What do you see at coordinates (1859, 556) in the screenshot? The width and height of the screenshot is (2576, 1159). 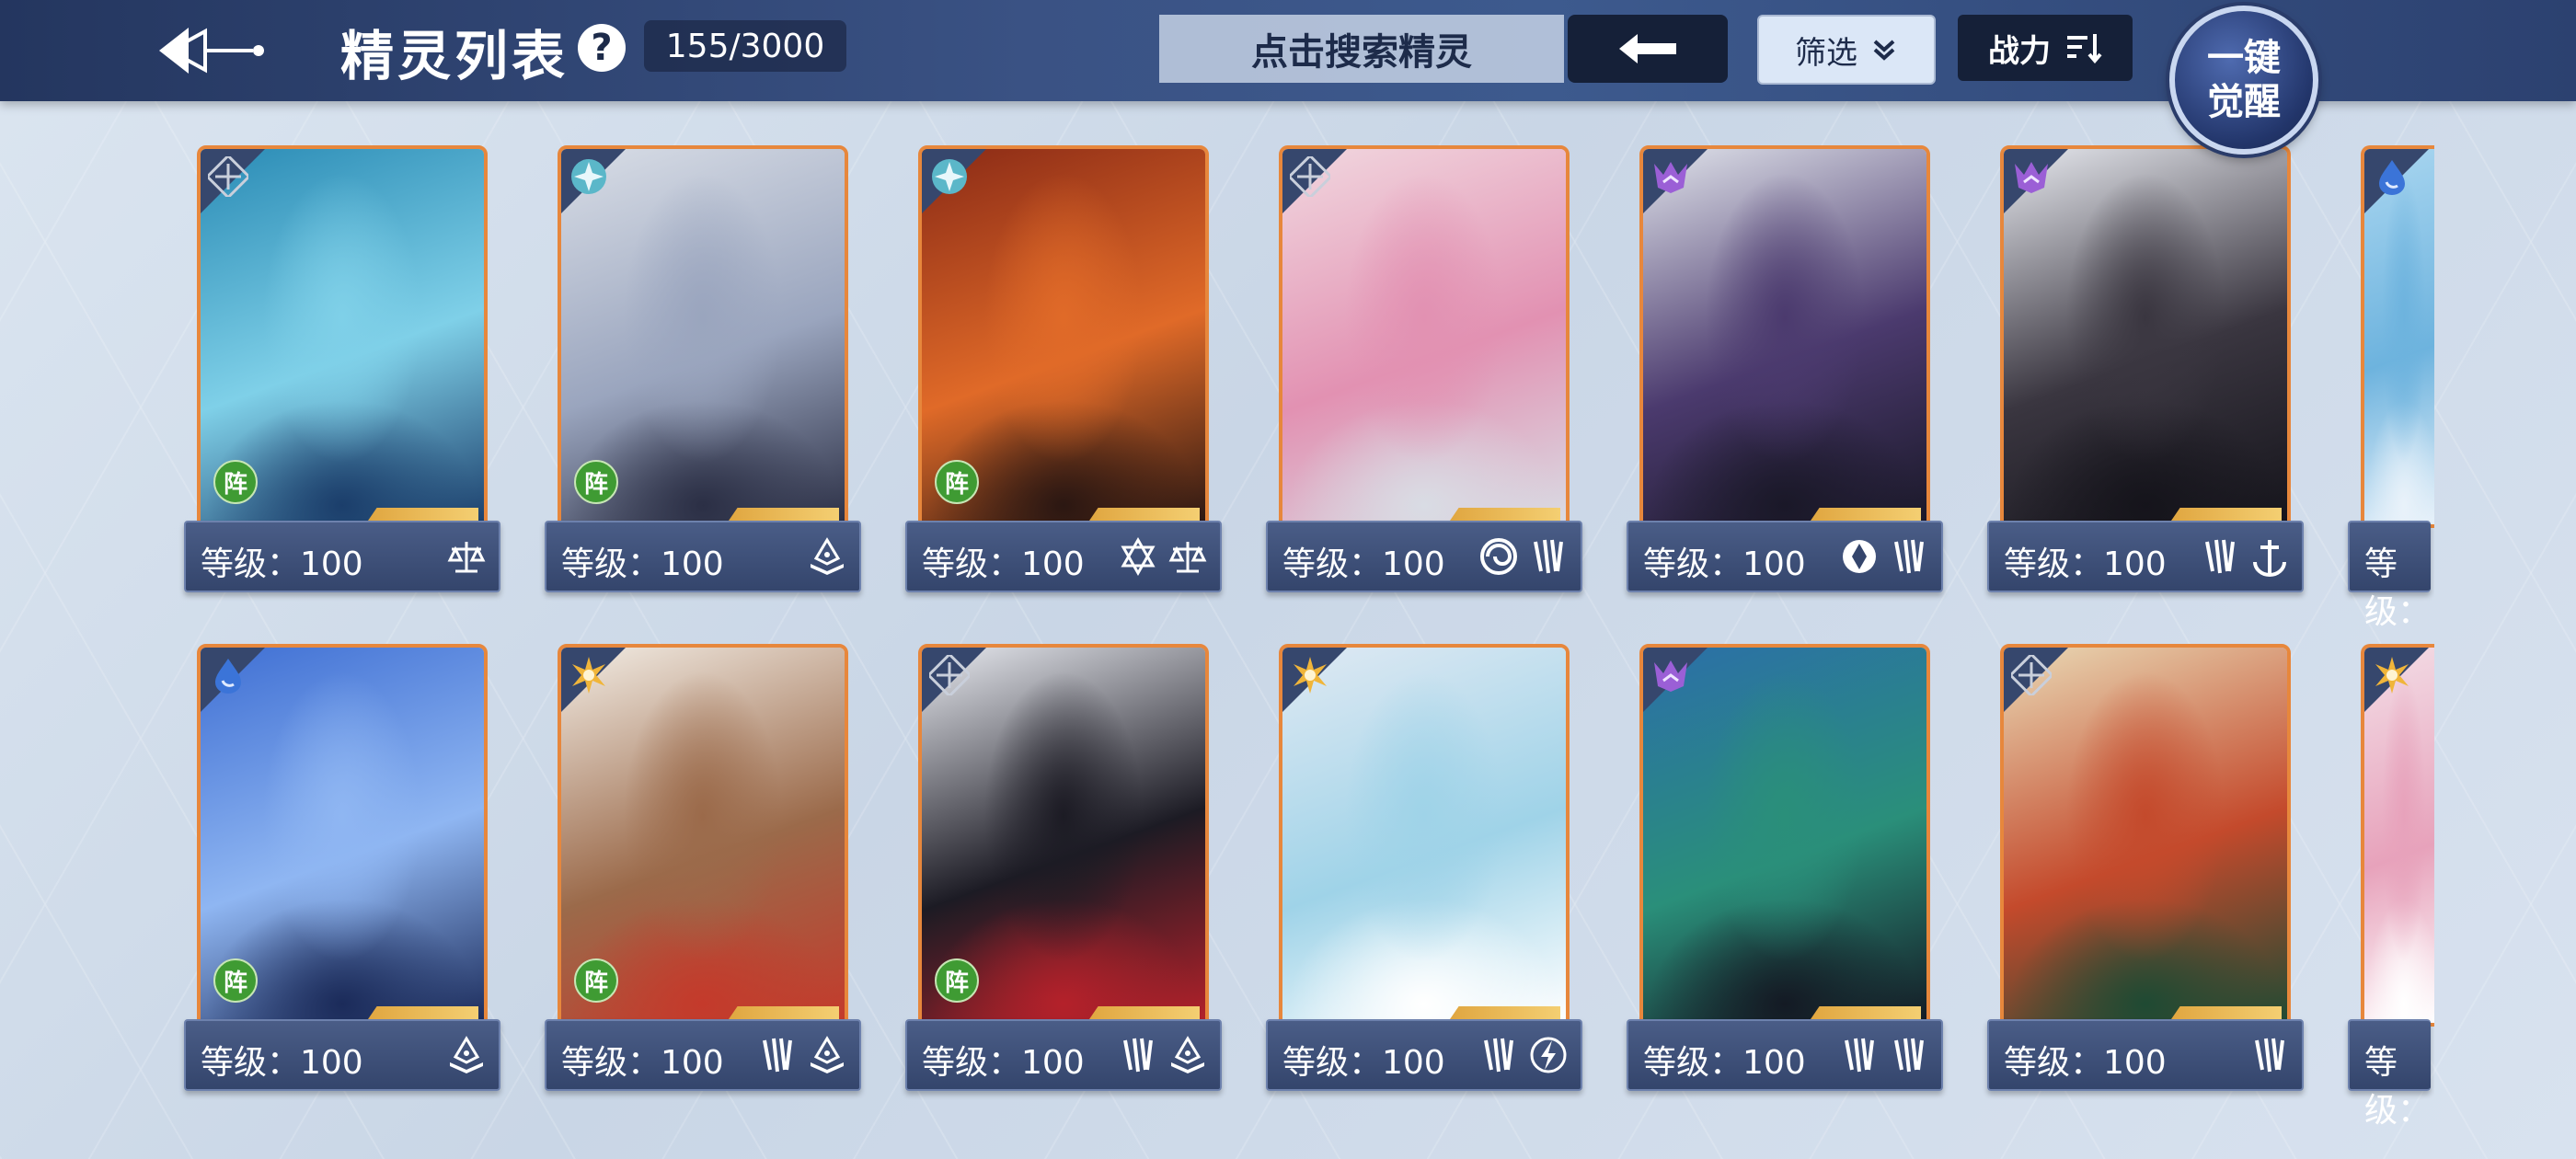 I see `shield-icon` at bounding box center [1859, 556].